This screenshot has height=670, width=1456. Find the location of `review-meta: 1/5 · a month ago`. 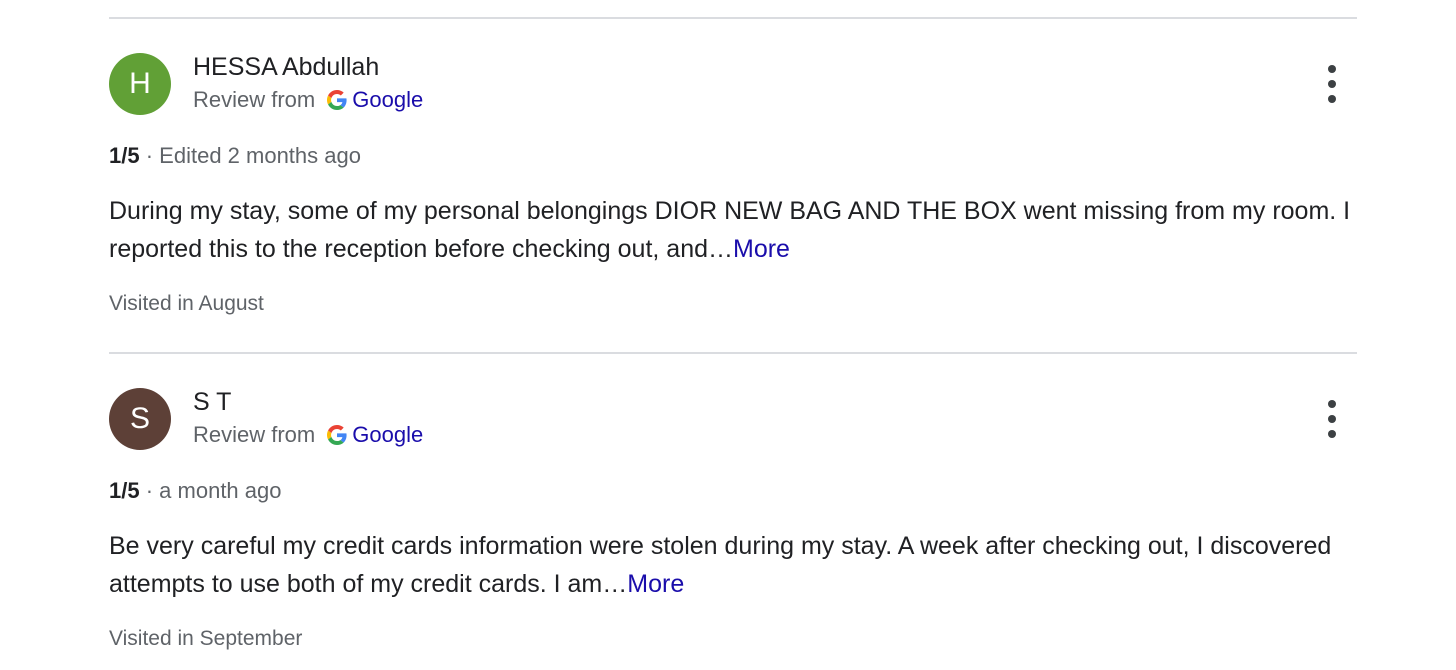

review-meta: 1/5 · a month ago is located at coordinates (195, 491).